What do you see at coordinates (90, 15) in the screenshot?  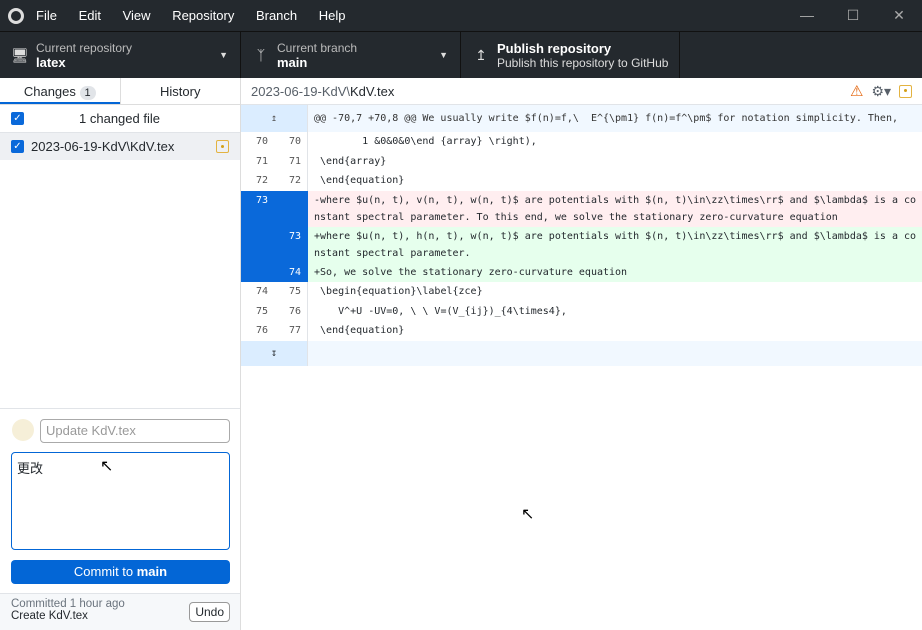 I see `menu-edit: Edit` at bounding box center [90, 15].